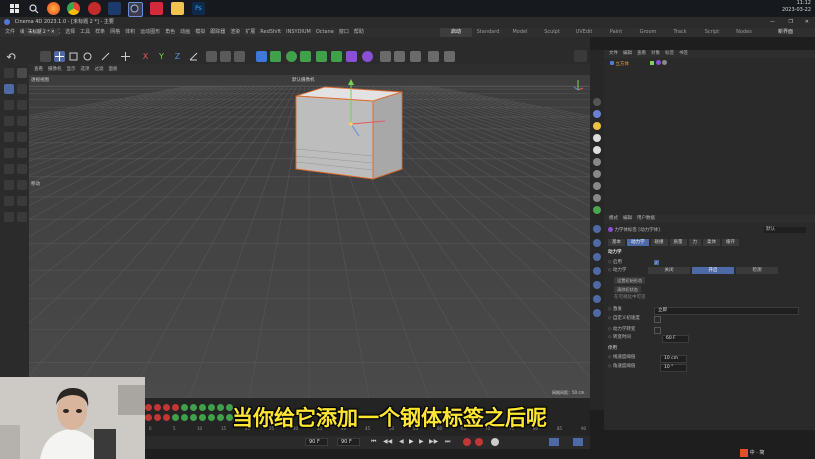  What do you see at coordinates (291, 56) in the screenshot?
I see `subdivision-icon` at bounding box center [291, 56].